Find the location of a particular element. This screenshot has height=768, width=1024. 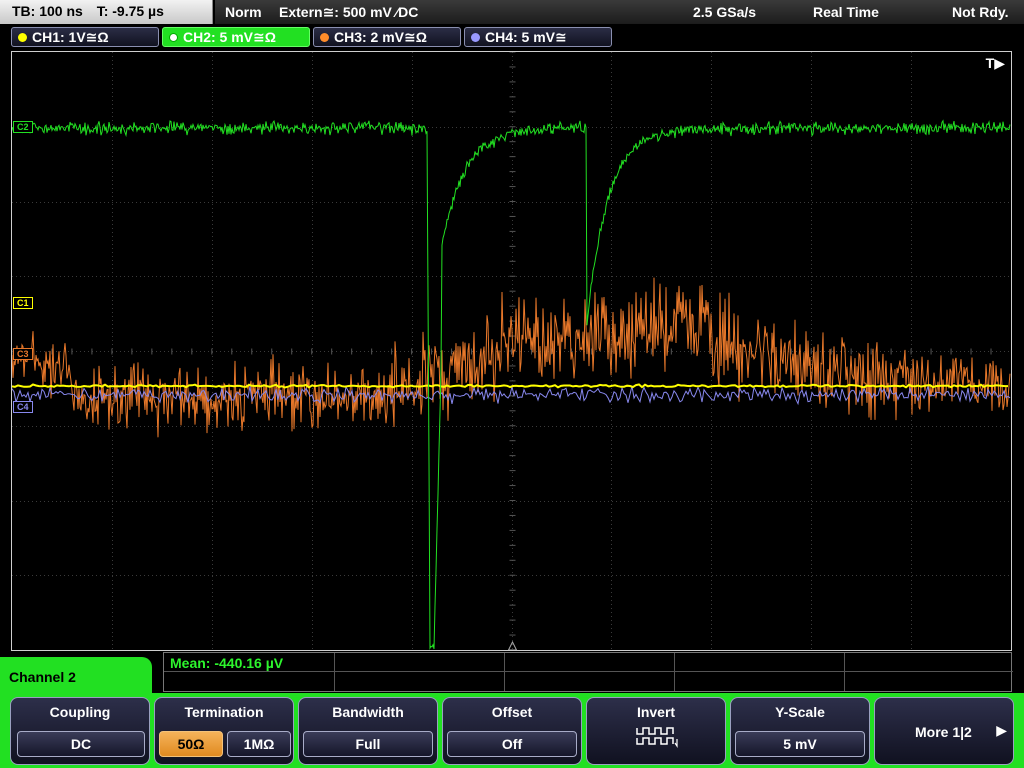

ch2-color-dot-icon is located at coordinates (173, 37).